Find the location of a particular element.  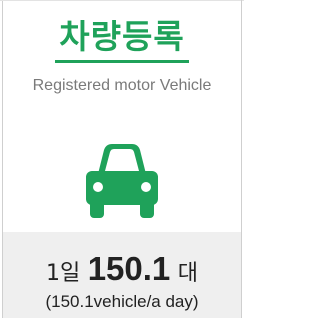

stat-english: (150.1vehicle/a day) is located at coordinates (122, 301).